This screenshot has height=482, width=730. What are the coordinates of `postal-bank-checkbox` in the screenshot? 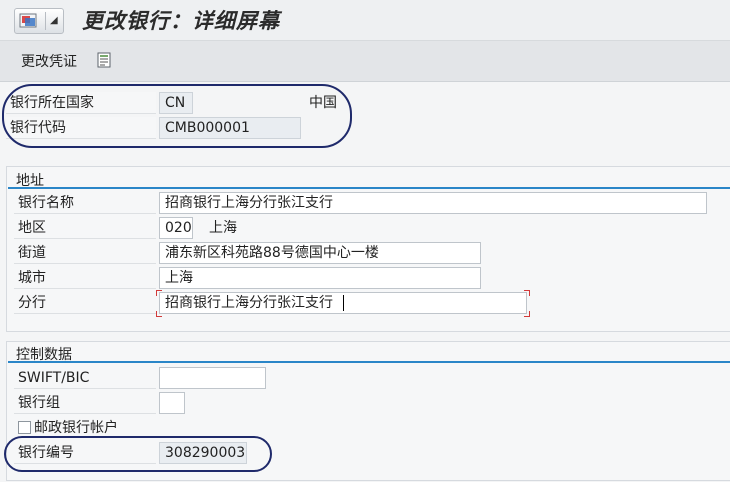 It's located at (24, 427).